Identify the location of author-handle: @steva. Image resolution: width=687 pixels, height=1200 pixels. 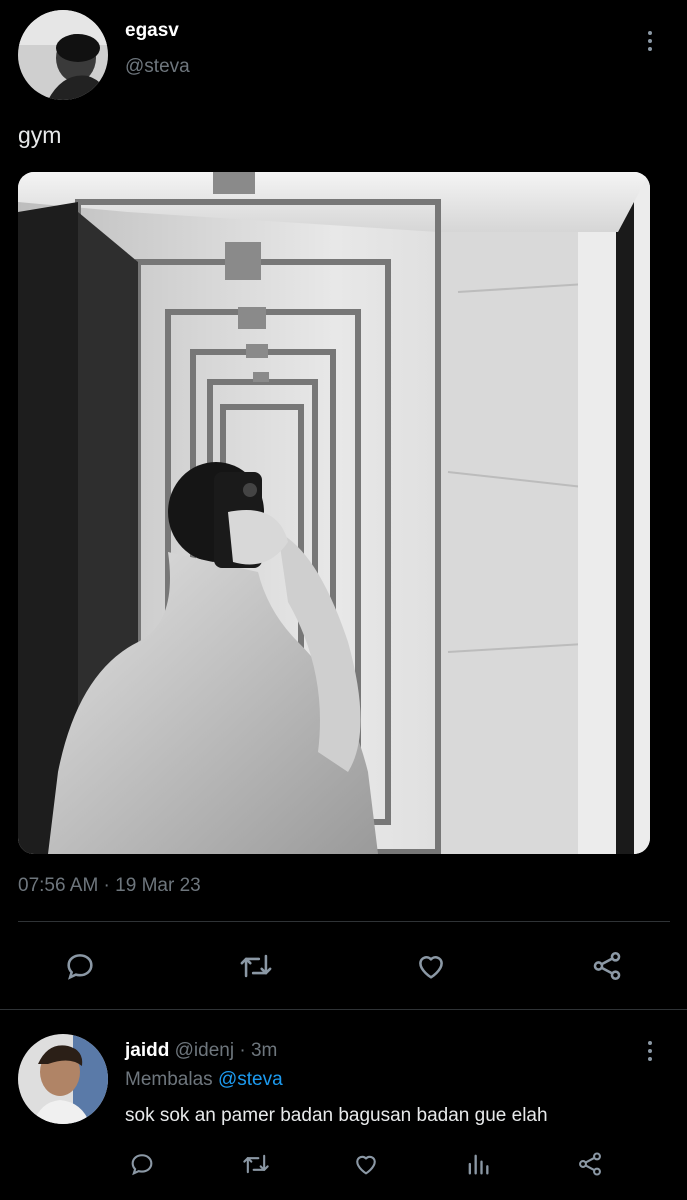
(157, 67).